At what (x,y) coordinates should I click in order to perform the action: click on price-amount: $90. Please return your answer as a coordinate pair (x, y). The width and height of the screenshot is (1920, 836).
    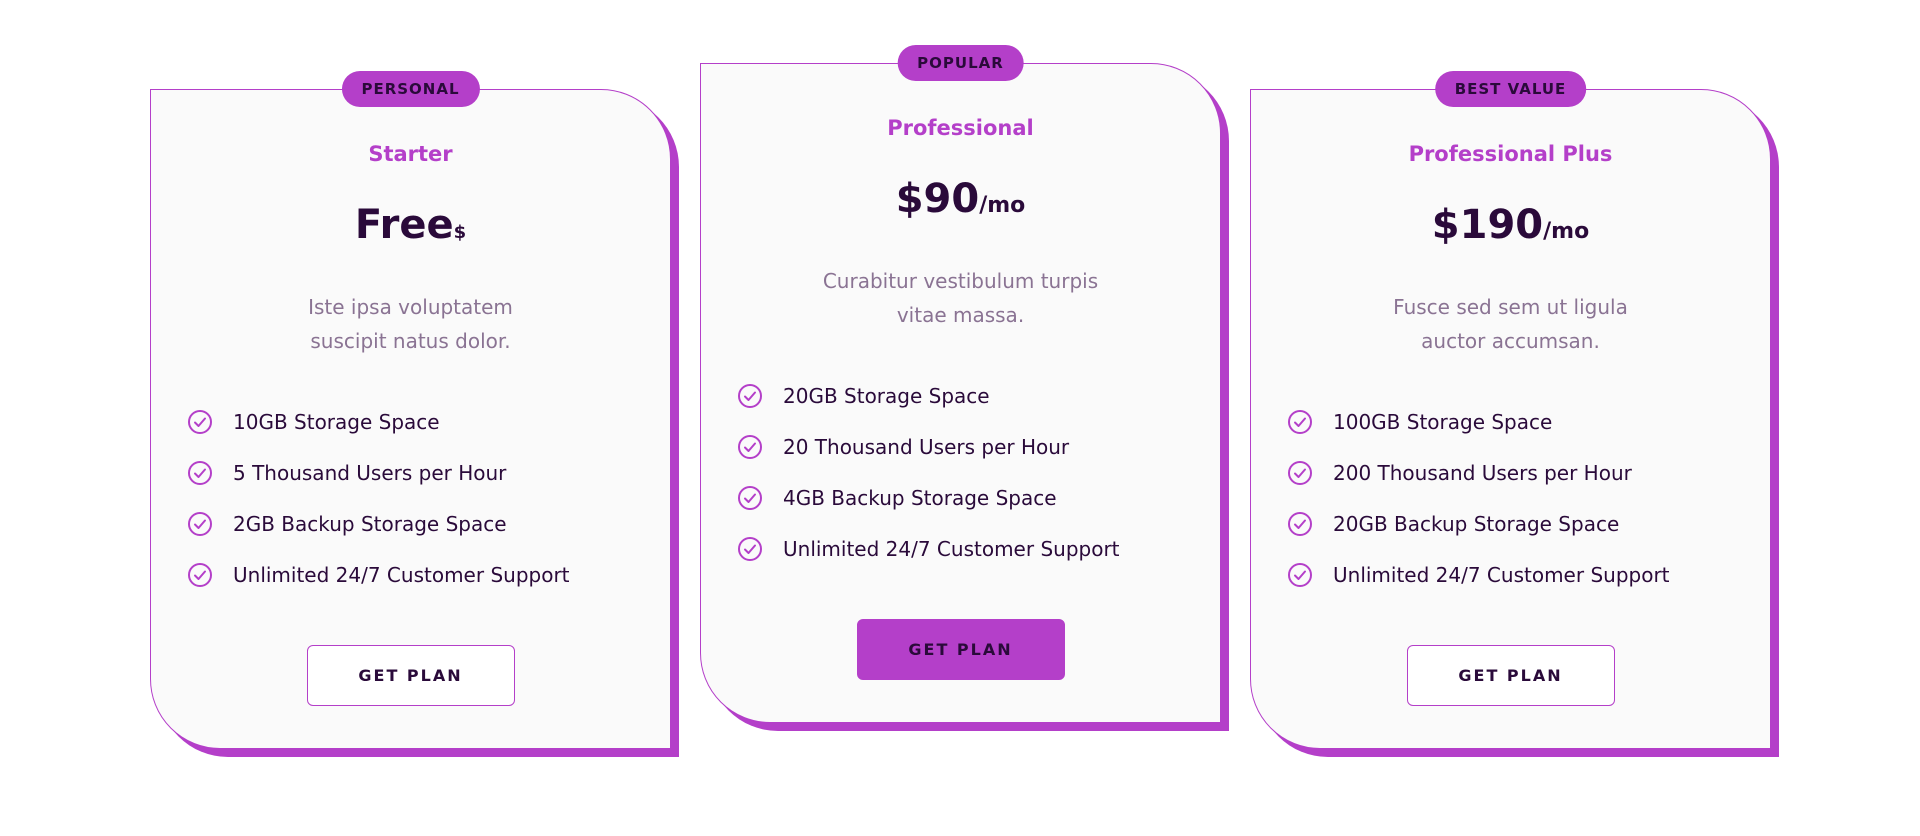
    Looking at the image, I should click on (937, 199).